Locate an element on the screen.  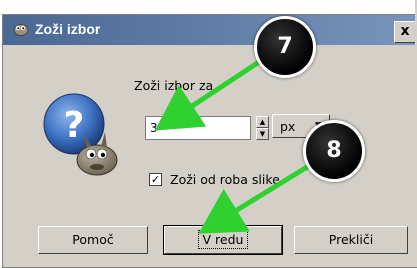
cancel-button: Prekliči is located at coordinates (351, 240).